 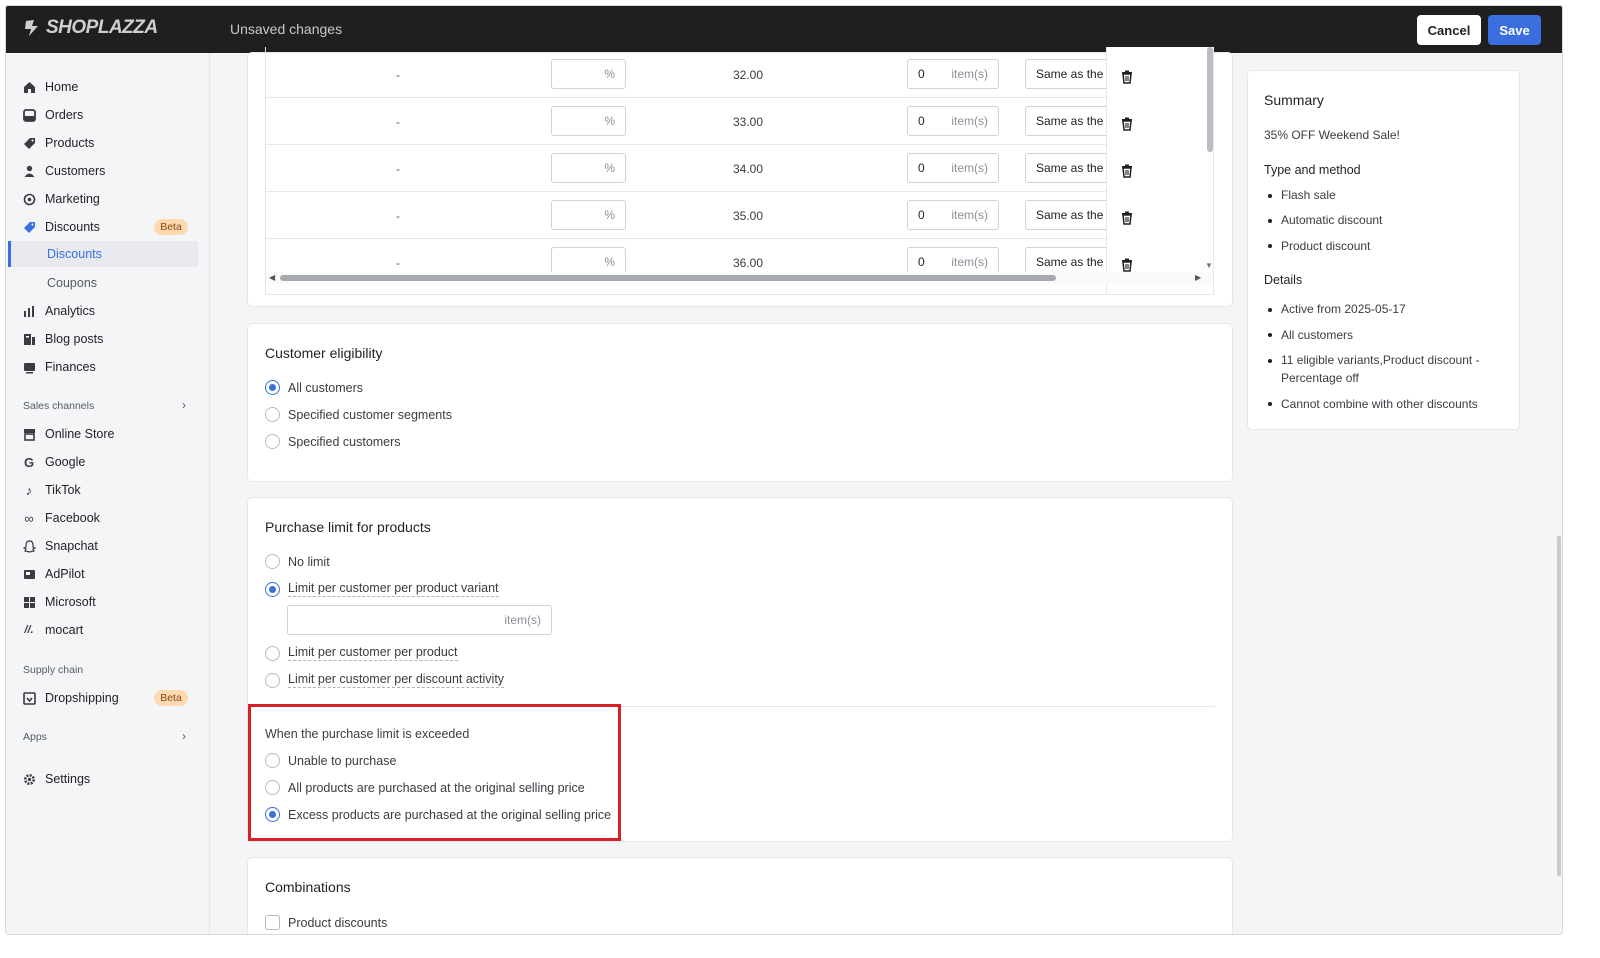 I want to click on sidebar-subitem-coupons: Coupons, so click(x=72, y=283).